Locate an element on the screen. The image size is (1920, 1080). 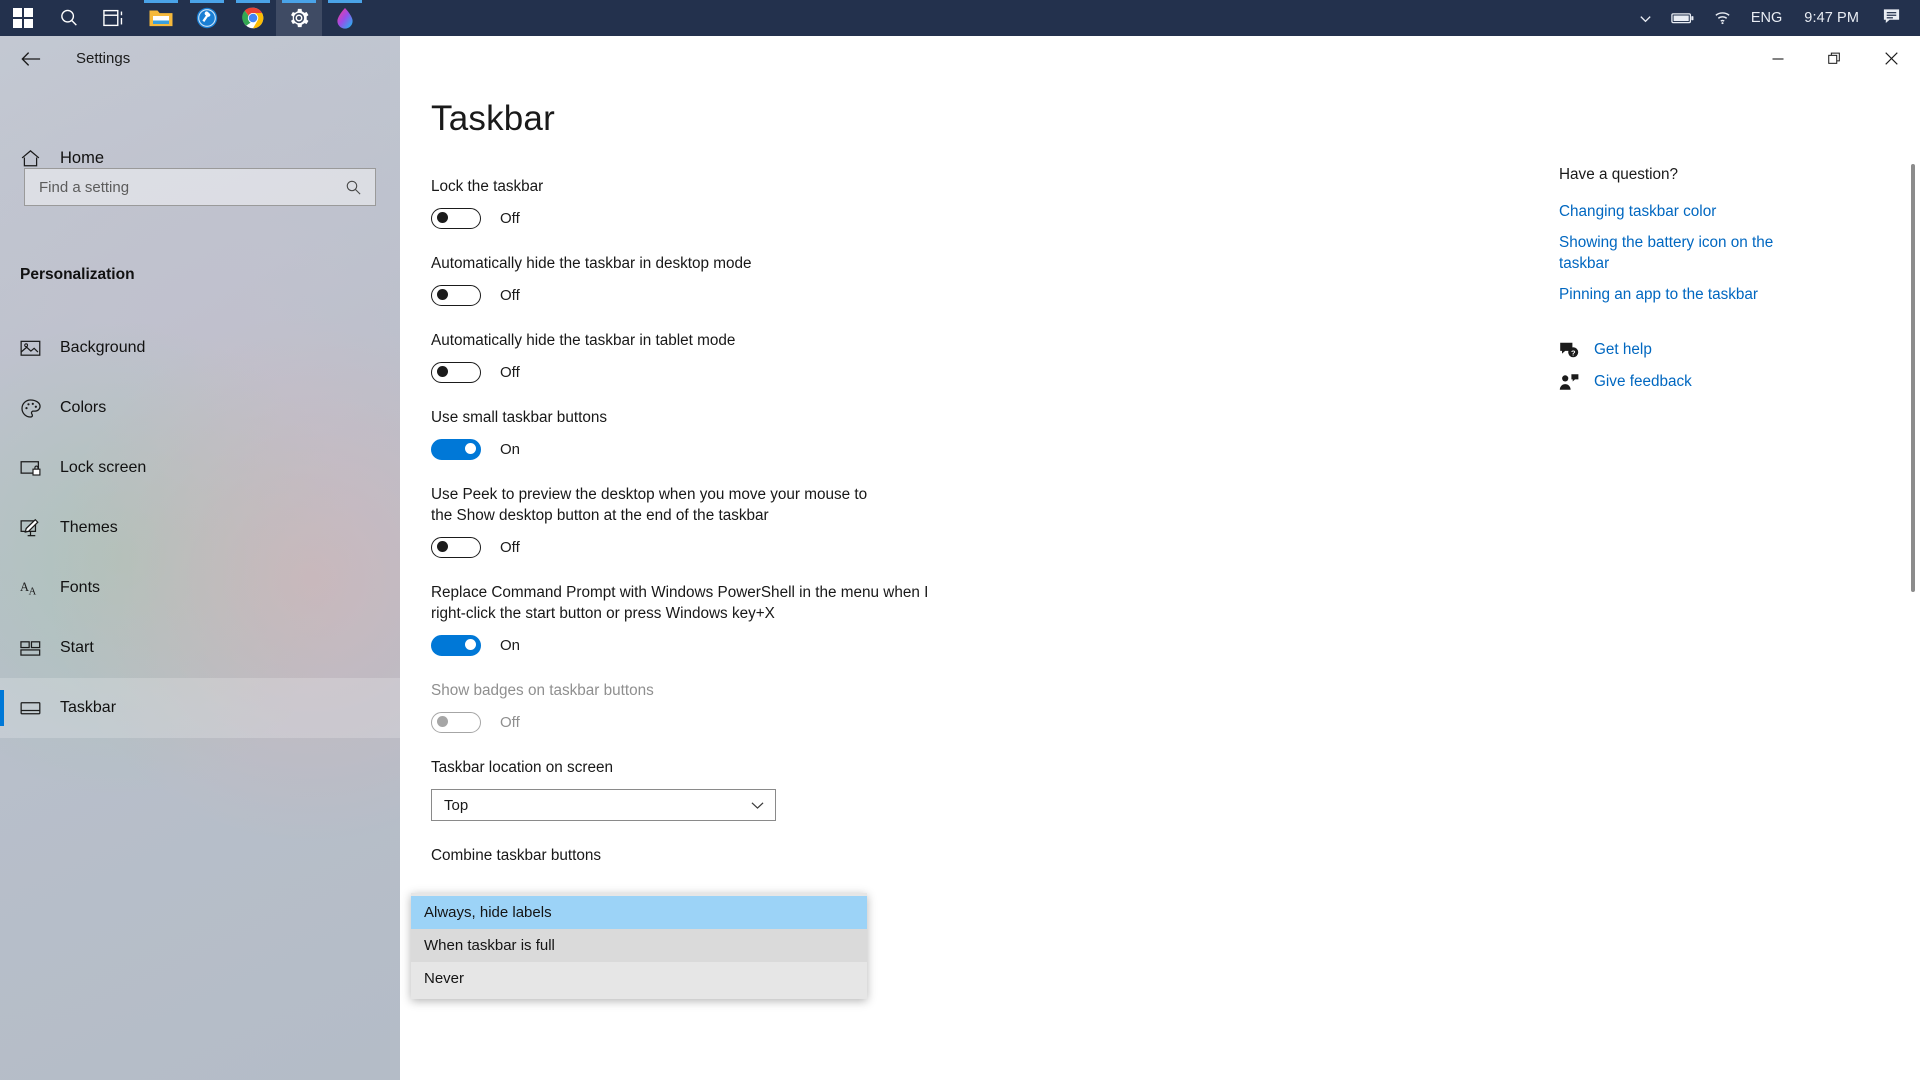
window-controls is located at coordinates (1834, 58).